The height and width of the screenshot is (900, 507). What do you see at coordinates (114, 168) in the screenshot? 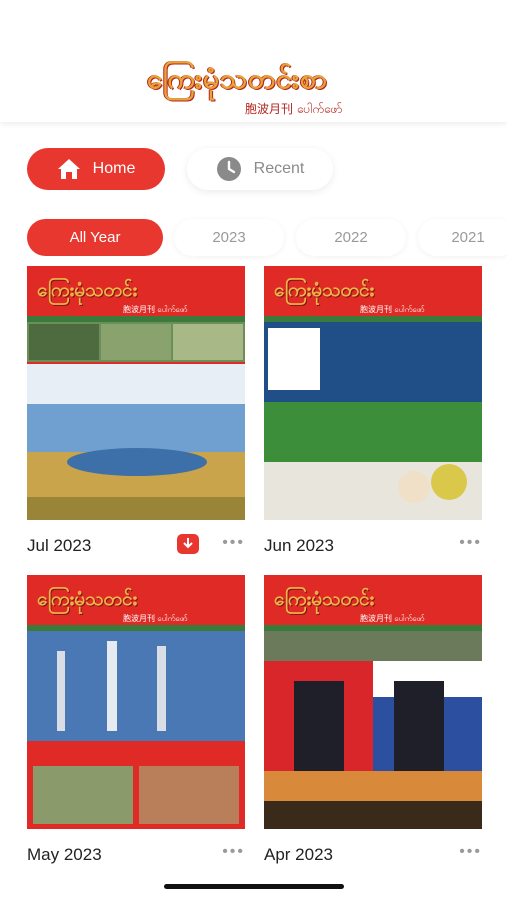
I see `home-tab-label: Home` at bounding box center [114, 168].